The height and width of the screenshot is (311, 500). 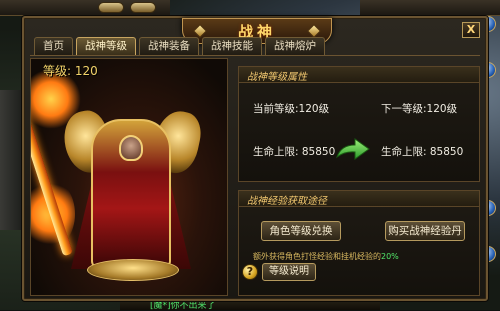 What do you see at coordinates (291, 109) in the screenshot?
I see `current-level: 当前等级:120级` at bounding box center [291, 109].